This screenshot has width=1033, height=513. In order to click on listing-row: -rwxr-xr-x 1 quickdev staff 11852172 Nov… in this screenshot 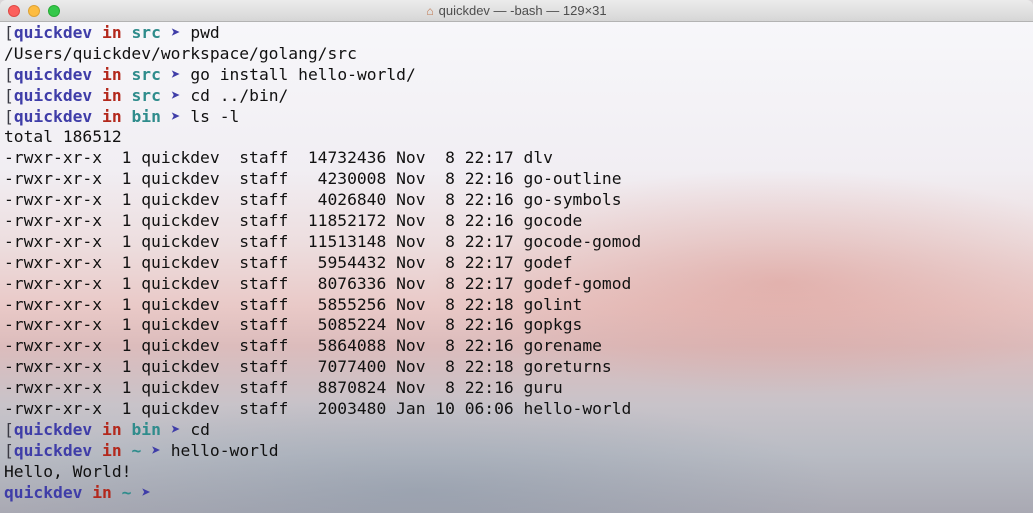, I will do `click(293, 221)`.